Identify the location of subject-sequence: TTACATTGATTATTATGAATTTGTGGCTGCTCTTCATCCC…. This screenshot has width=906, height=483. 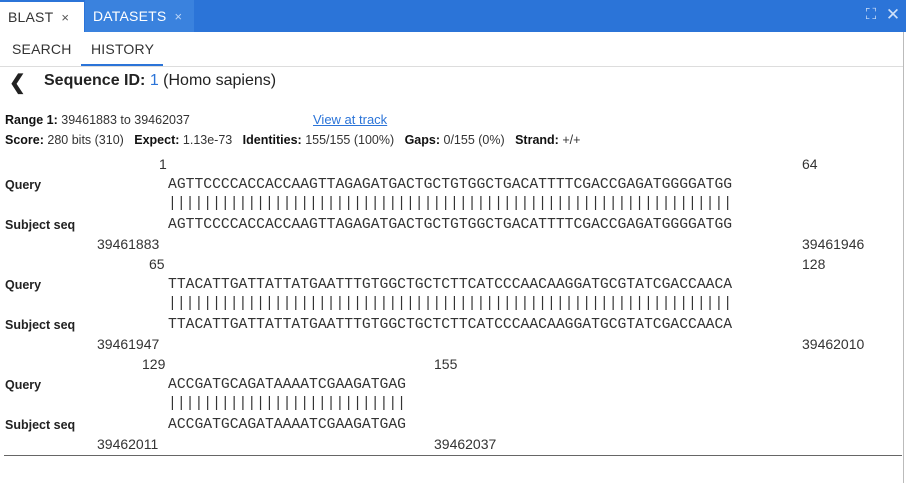
(450, 325).